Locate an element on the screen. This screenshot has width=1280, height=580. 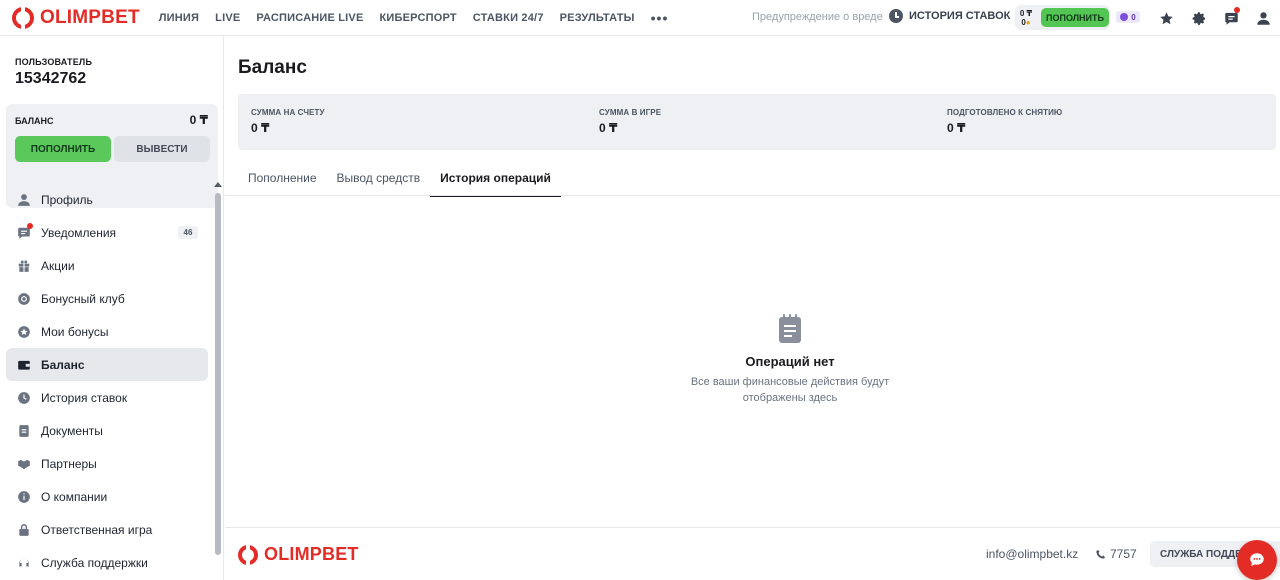
scroll-up-arrow is located at coordinates (218, 184).